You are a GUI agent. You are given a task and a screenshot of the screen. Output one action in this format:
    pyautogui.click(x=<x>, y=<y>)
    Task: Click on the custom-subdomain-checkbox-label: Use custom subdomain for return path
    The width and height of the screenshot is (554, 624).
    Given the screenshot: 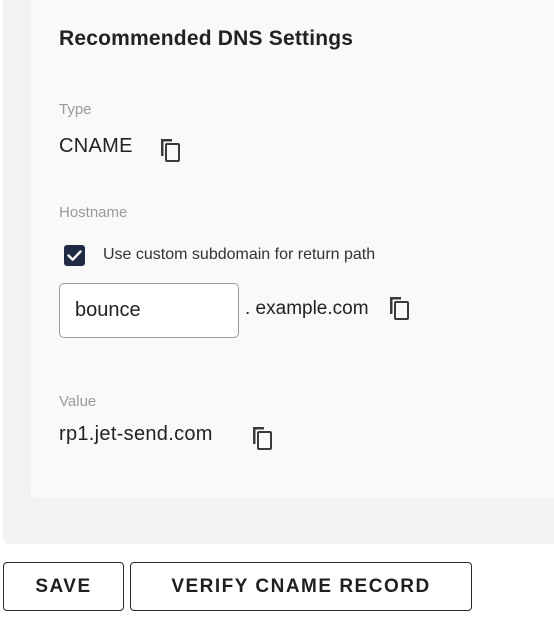 What is the action you would take?
    pyautogui.click(x=239, y=255)
    